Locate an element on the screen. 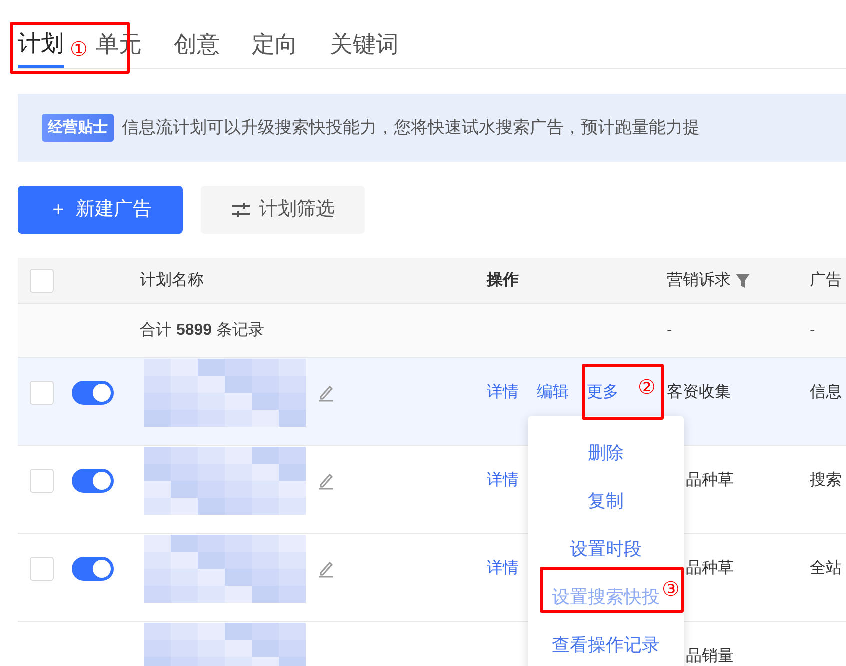  menu-item: 查看操作记录 is located at coordinates (606, 643).